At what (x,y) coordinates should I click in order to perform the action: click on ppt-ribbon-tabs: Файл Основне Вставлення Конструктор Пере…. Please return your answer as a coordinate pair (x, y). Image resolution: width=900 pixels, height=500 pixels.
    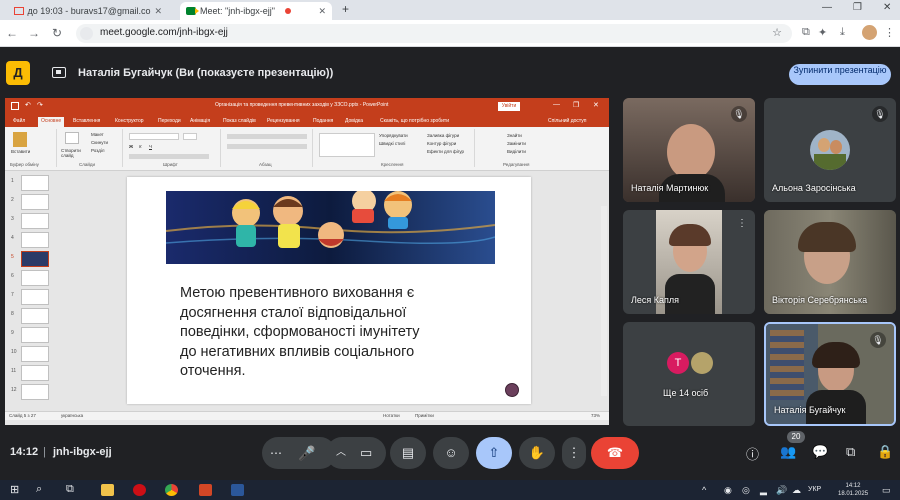
    Looking at the image, I should click on (307, 121).